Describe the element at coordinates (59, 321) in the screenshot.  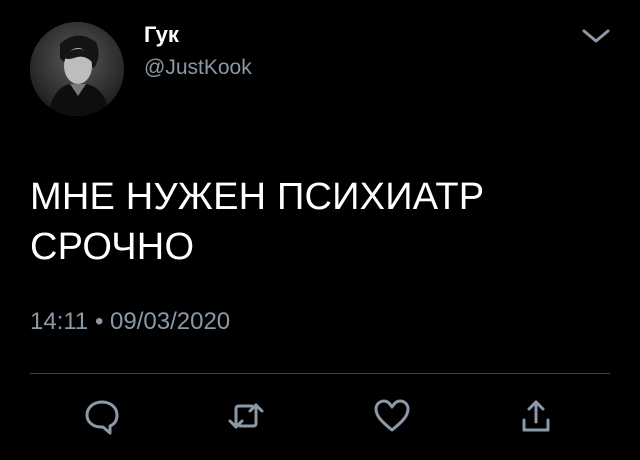
I see `tweet-time: 14:11` at that location.